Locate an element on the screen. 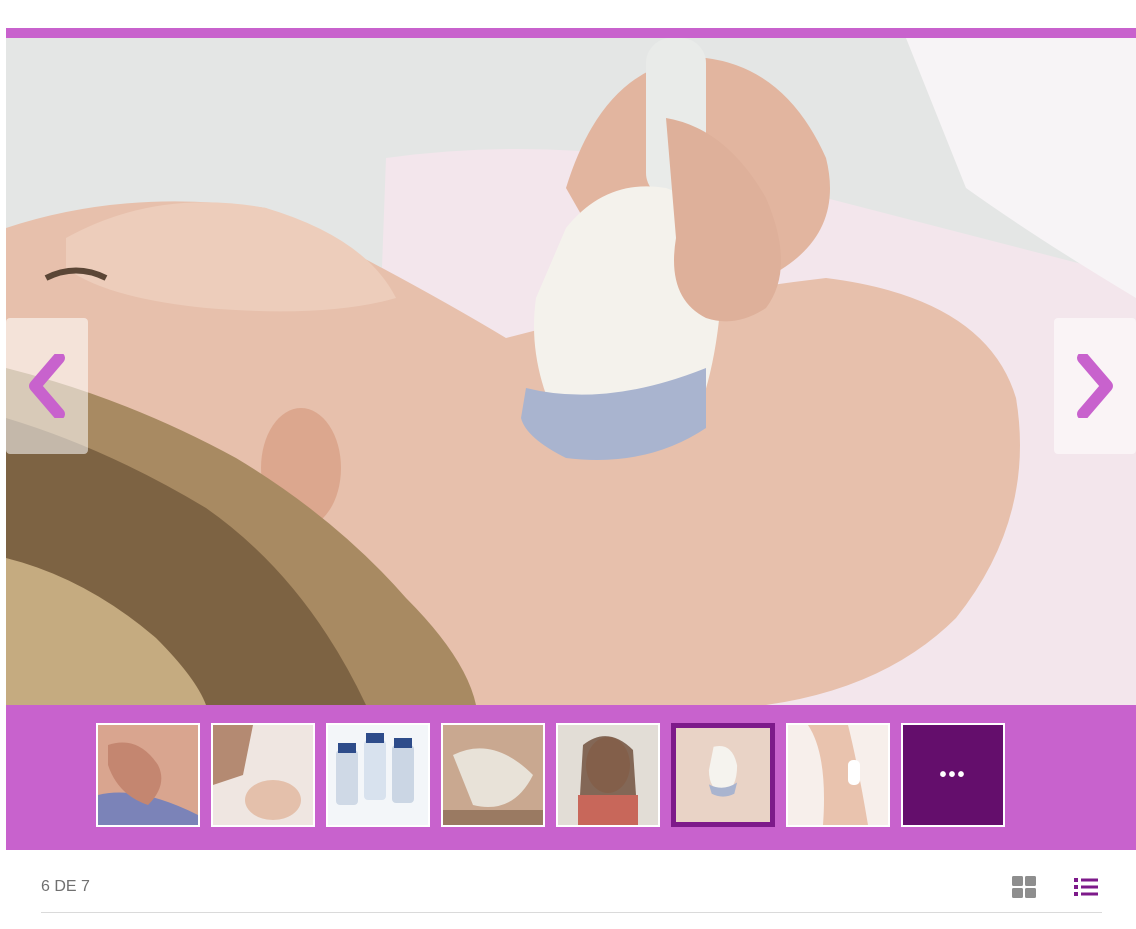 This screenshot has width=1136, height=929. next-button is located at coordinates (1095, 386).